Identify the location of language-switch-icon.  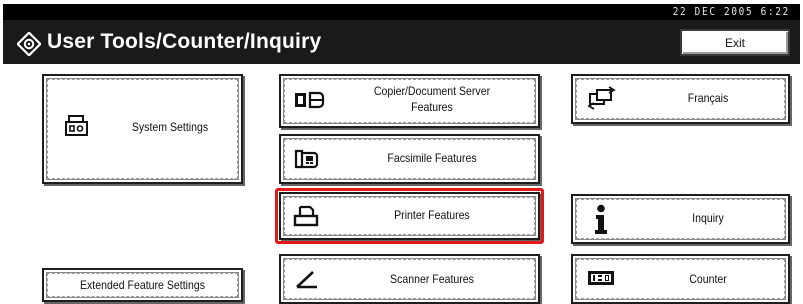
(602, 98).